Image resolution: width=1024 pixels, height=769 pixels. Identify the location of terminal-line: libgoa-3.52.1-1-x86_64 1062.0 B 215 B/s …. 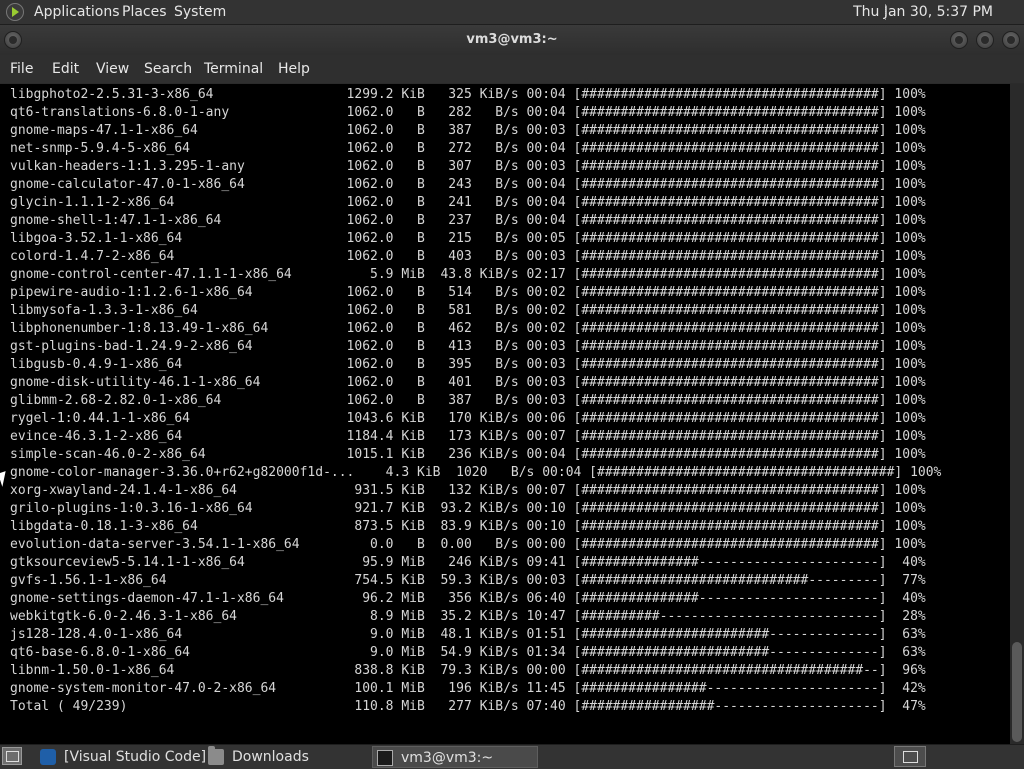
(468, 238).